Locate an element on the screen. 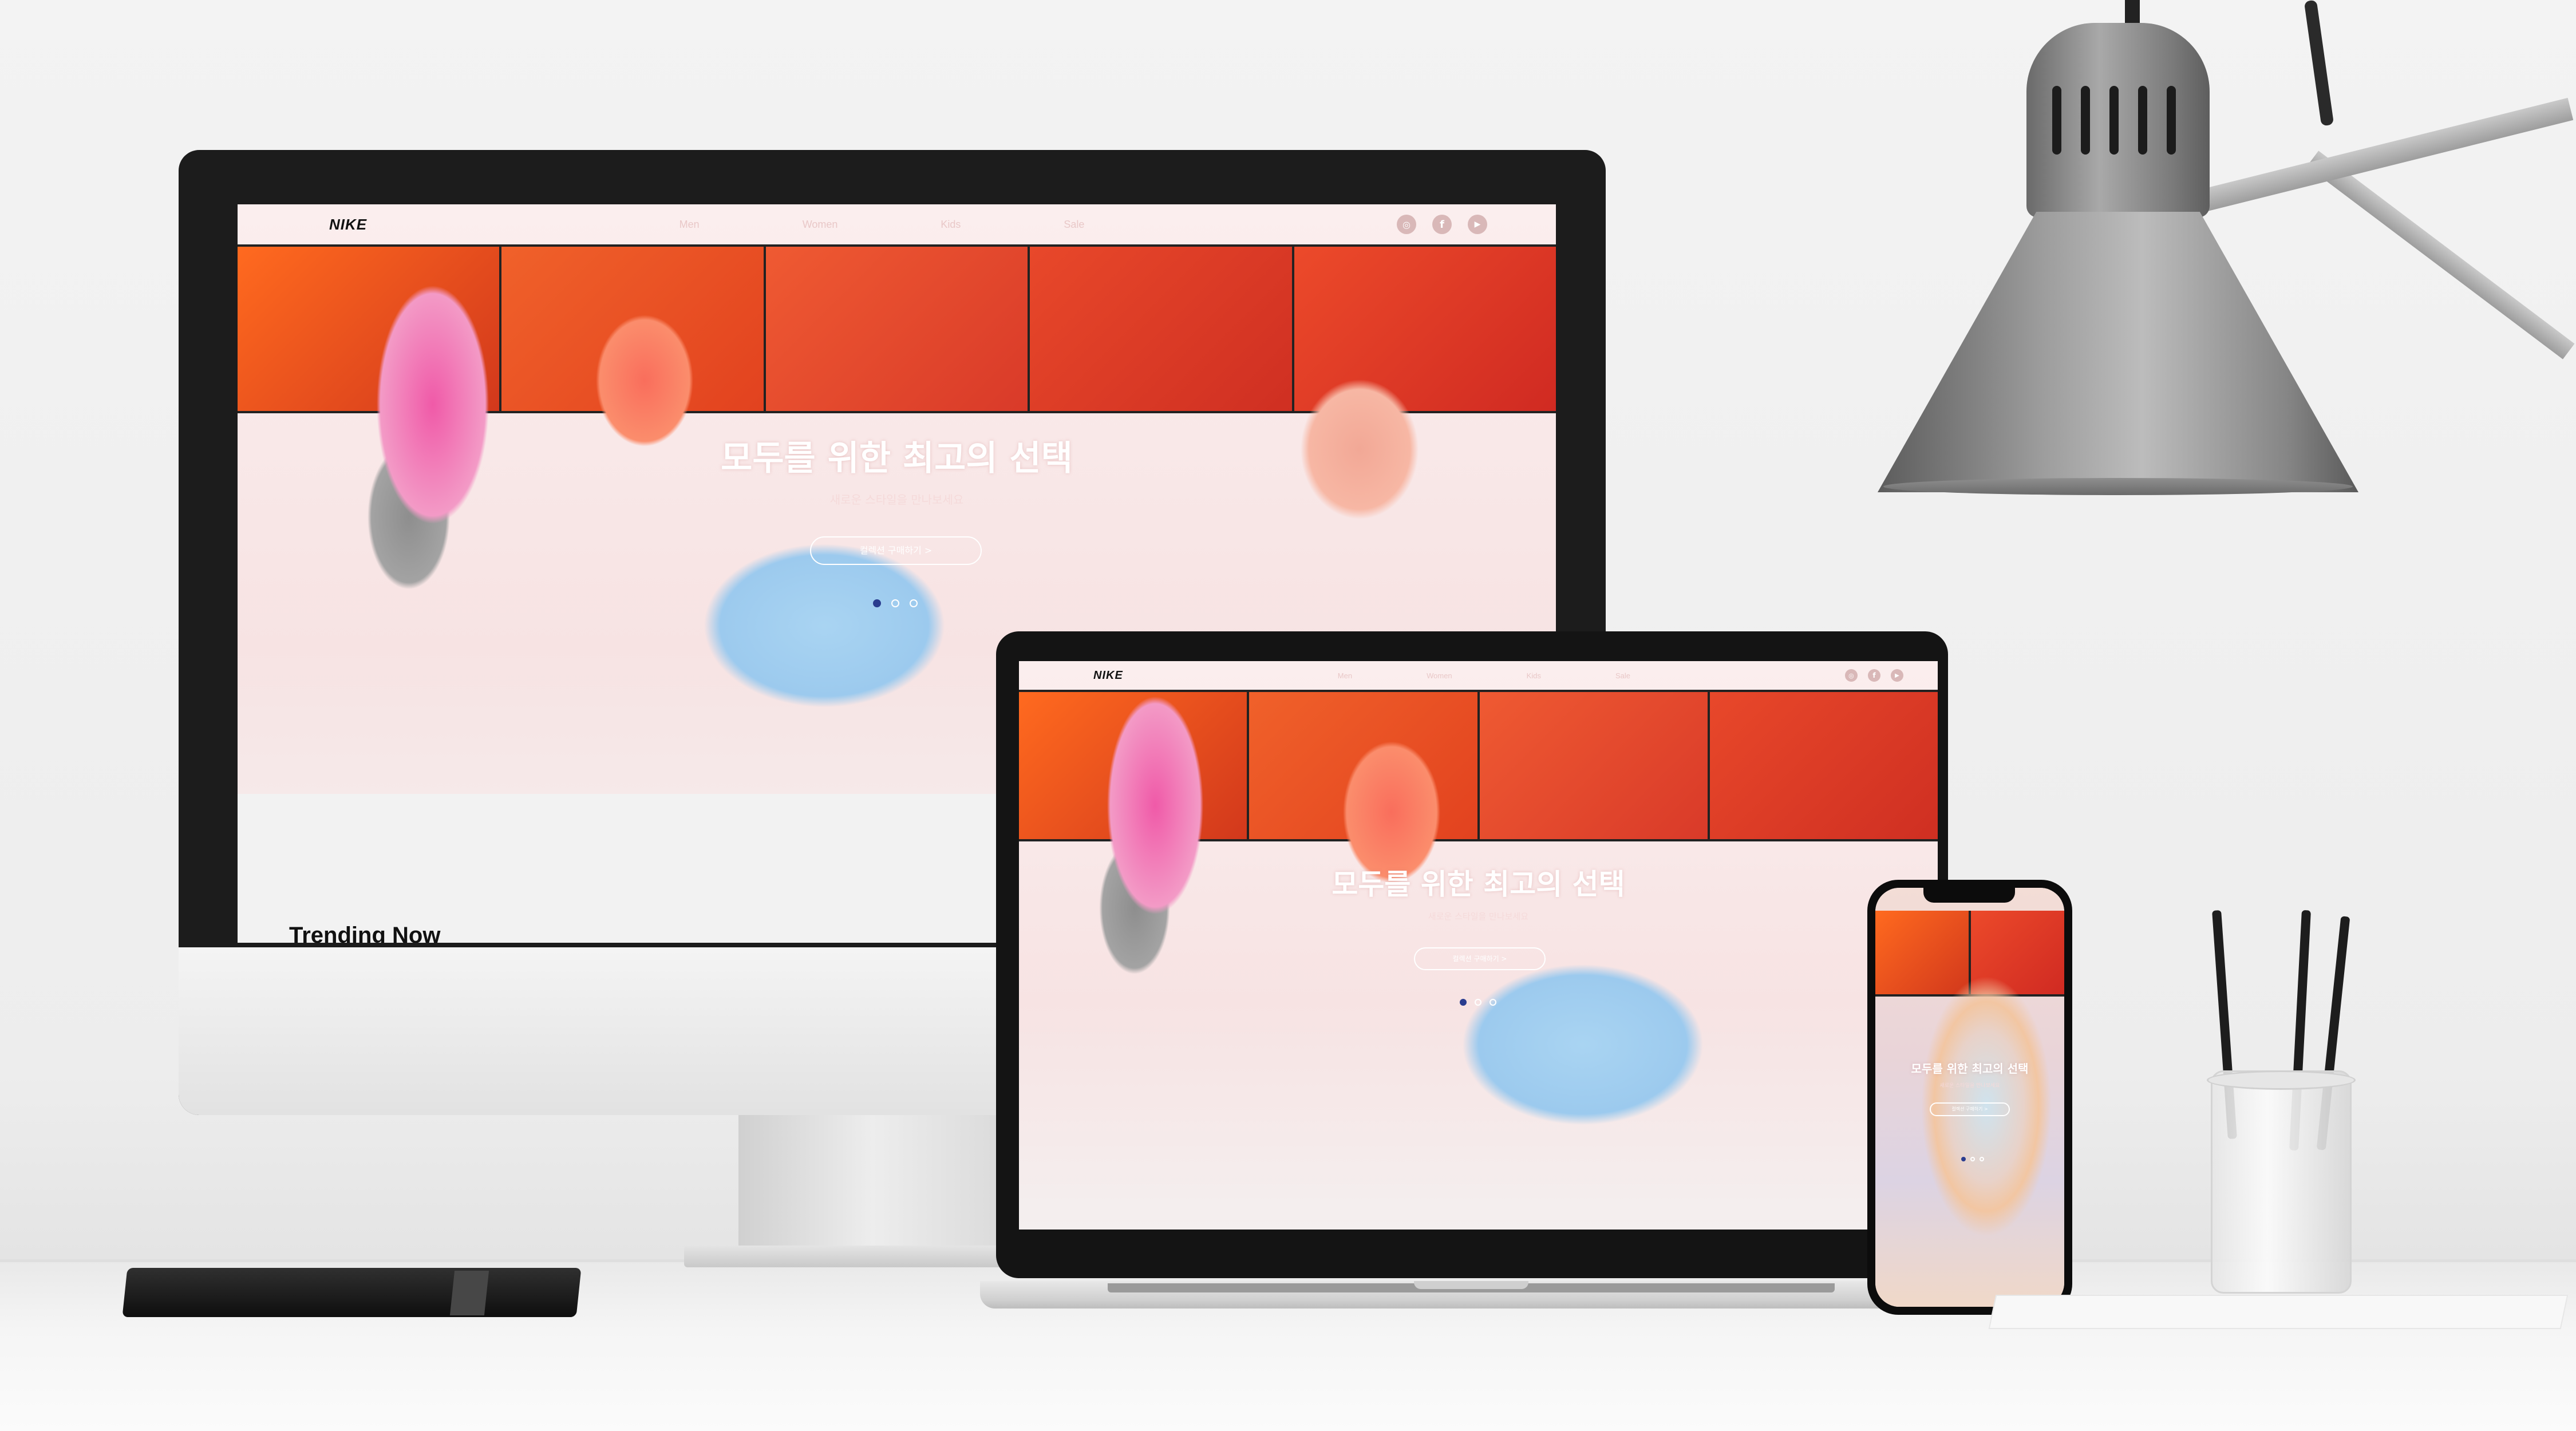 The image size is (2576, 1431). lamp-cable is located at coordinates (2319, 63).